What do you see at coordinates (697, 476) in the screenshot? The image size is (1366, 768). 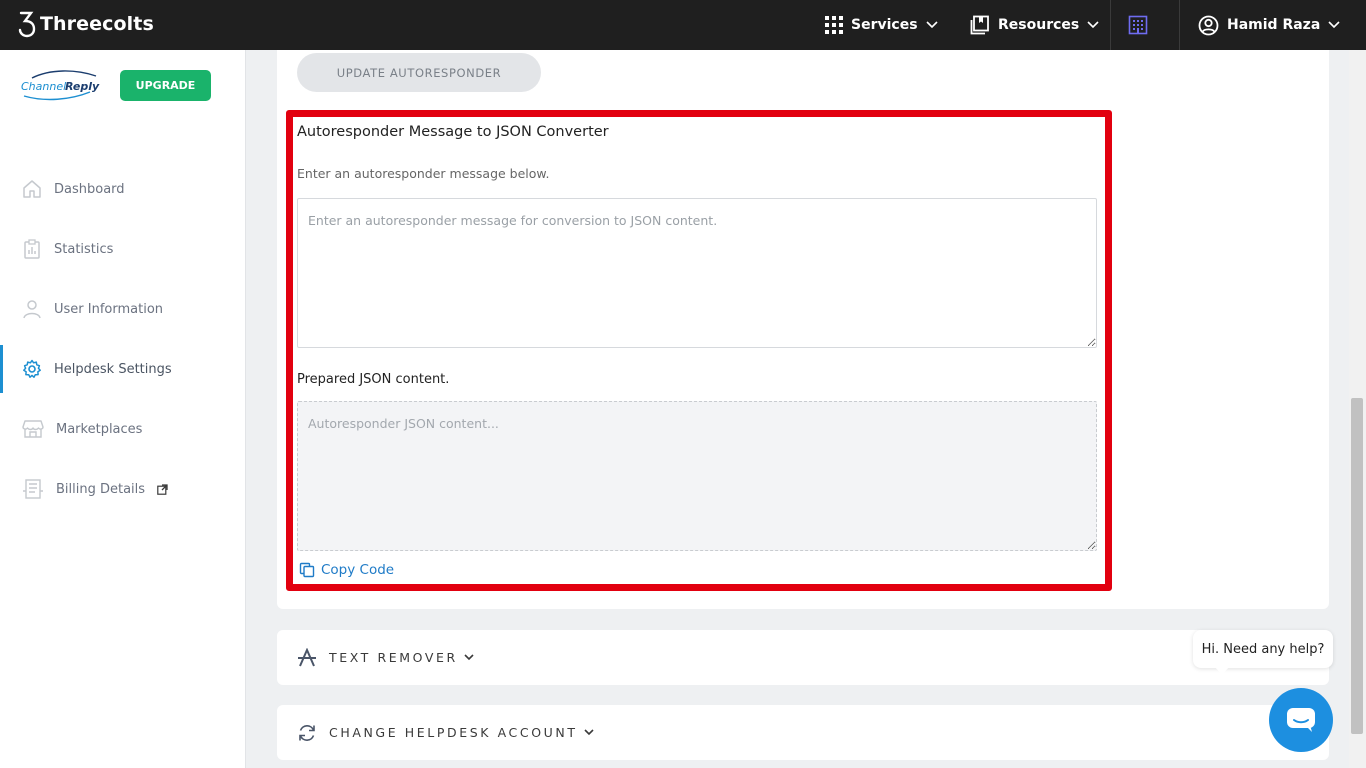 I see `json-content-output` at bounding box center [697, 476].